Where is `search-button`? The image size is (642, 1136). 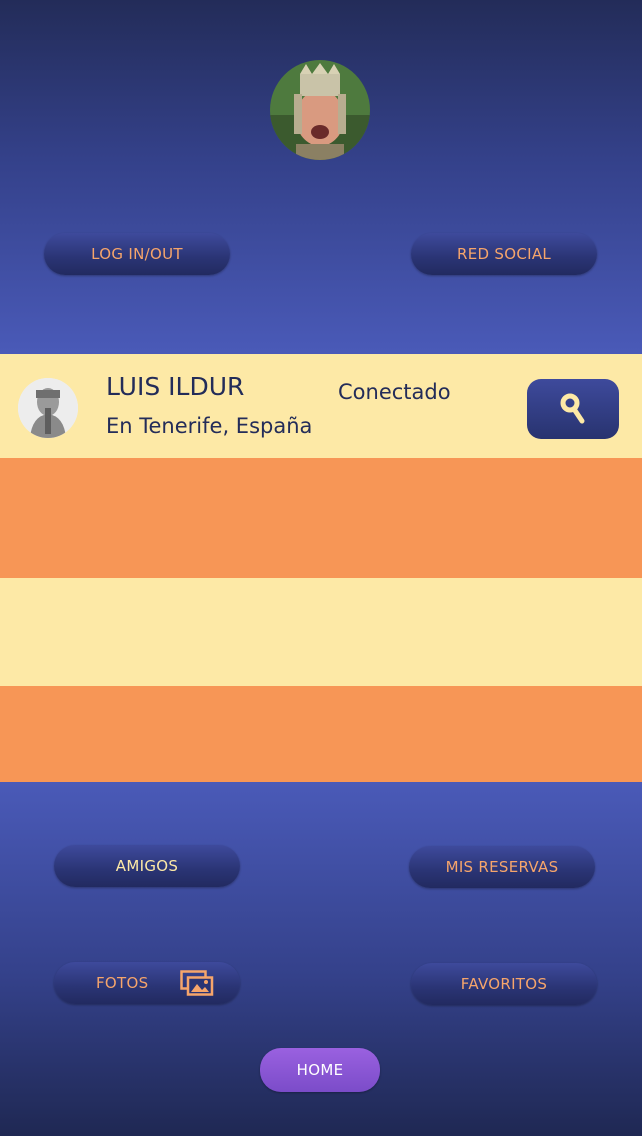
search-button is located at coordinates (573, 409).